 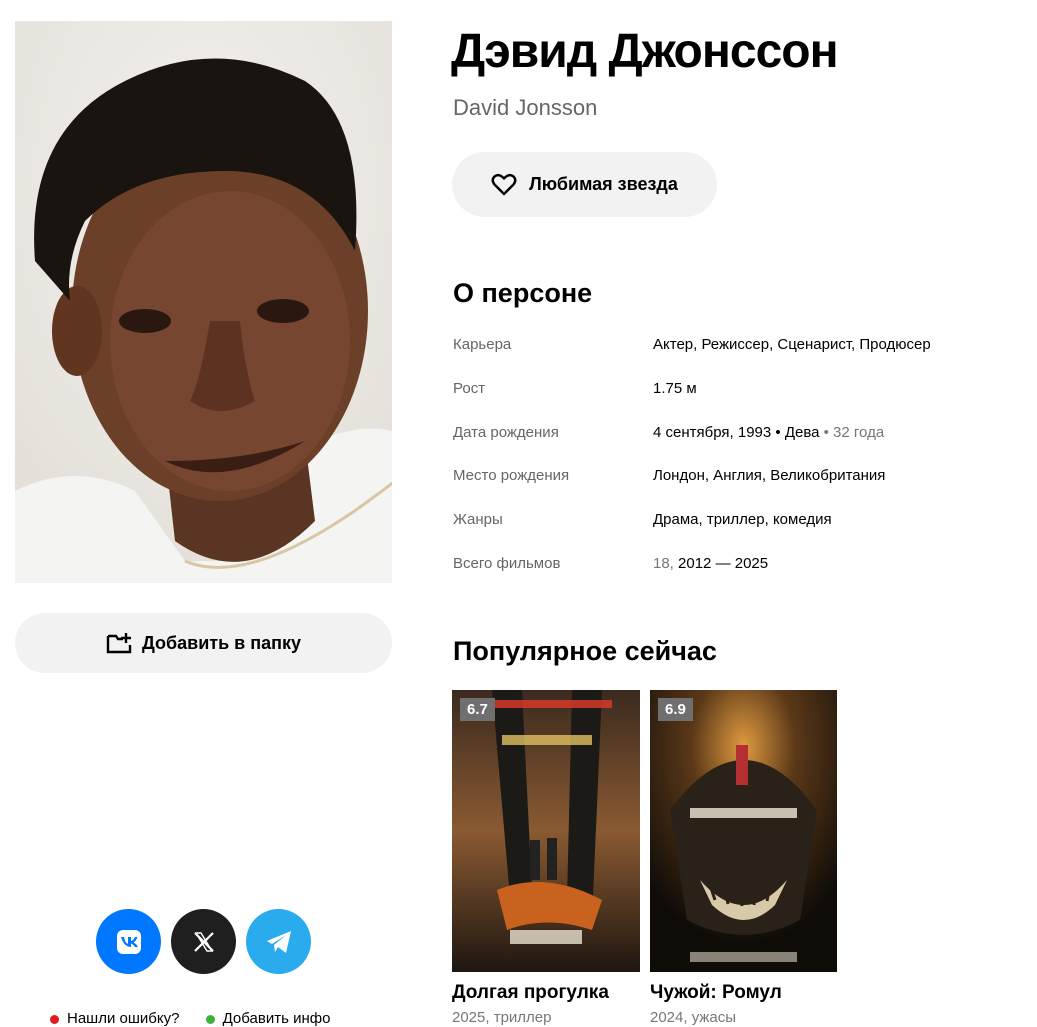 I want to click on report-error-link: Нашли ошибку?, so click(x=114, y=1018).